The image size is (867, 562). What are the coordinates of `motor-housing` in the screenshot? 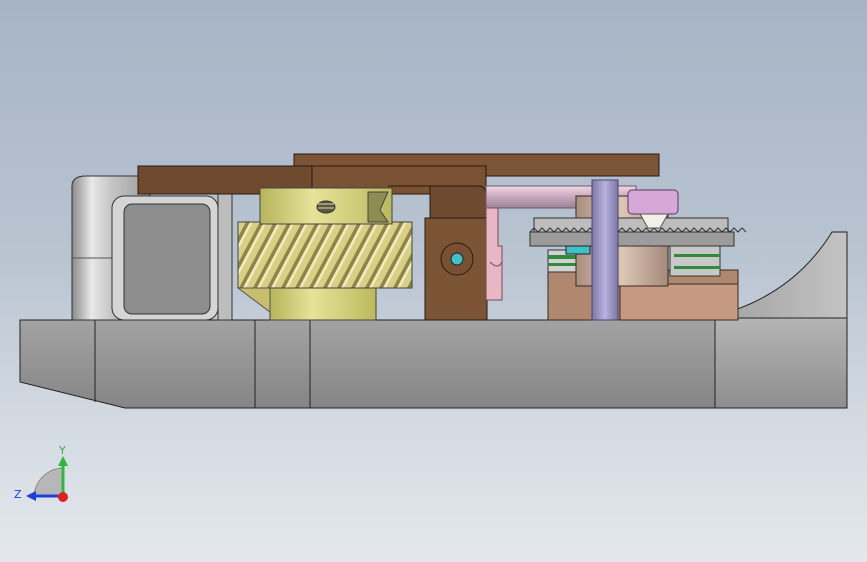 It's located at (152, 248).